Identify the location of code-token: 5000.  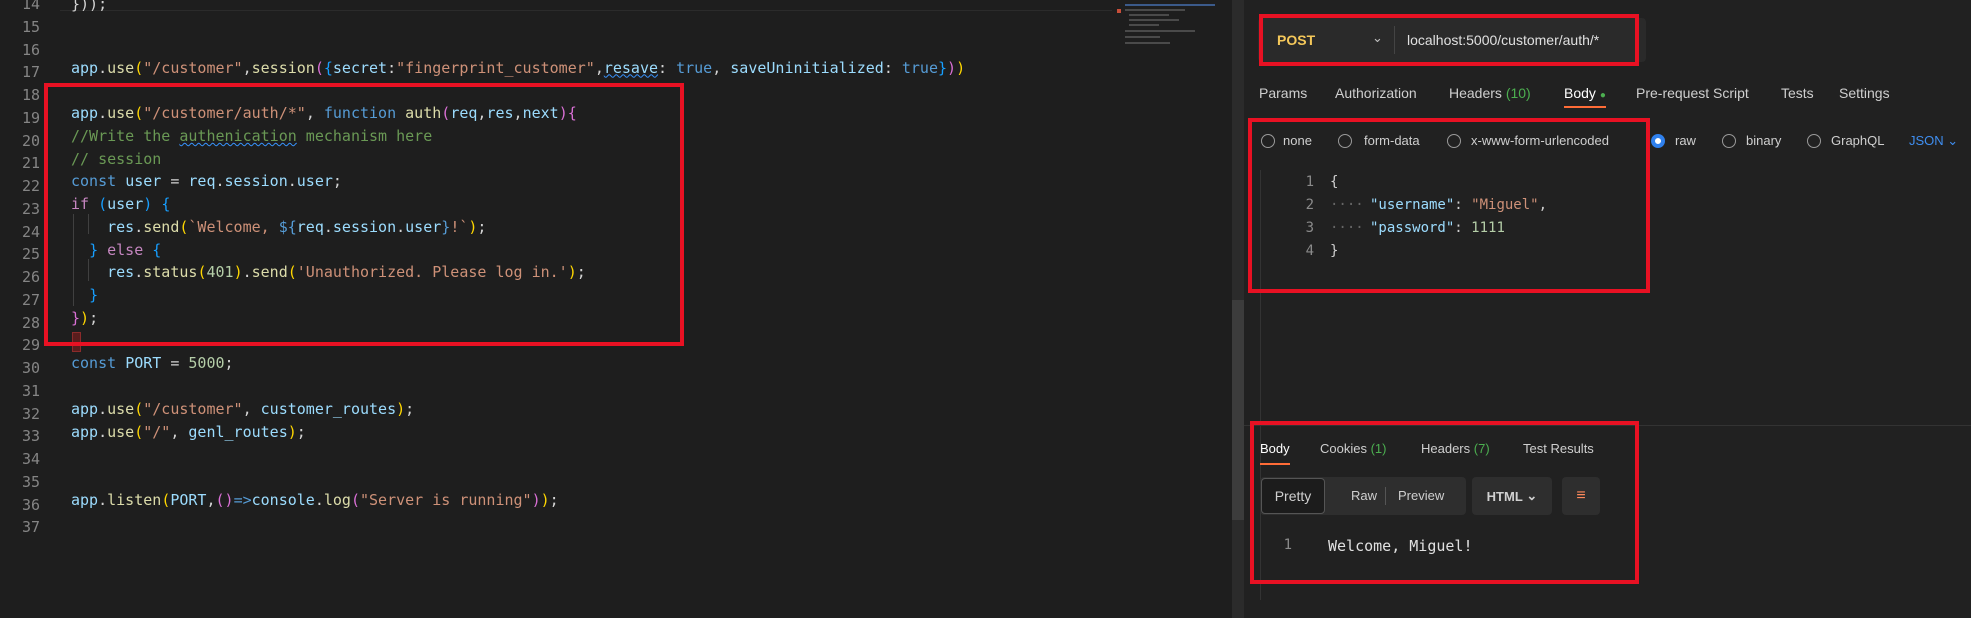
(206, 363).